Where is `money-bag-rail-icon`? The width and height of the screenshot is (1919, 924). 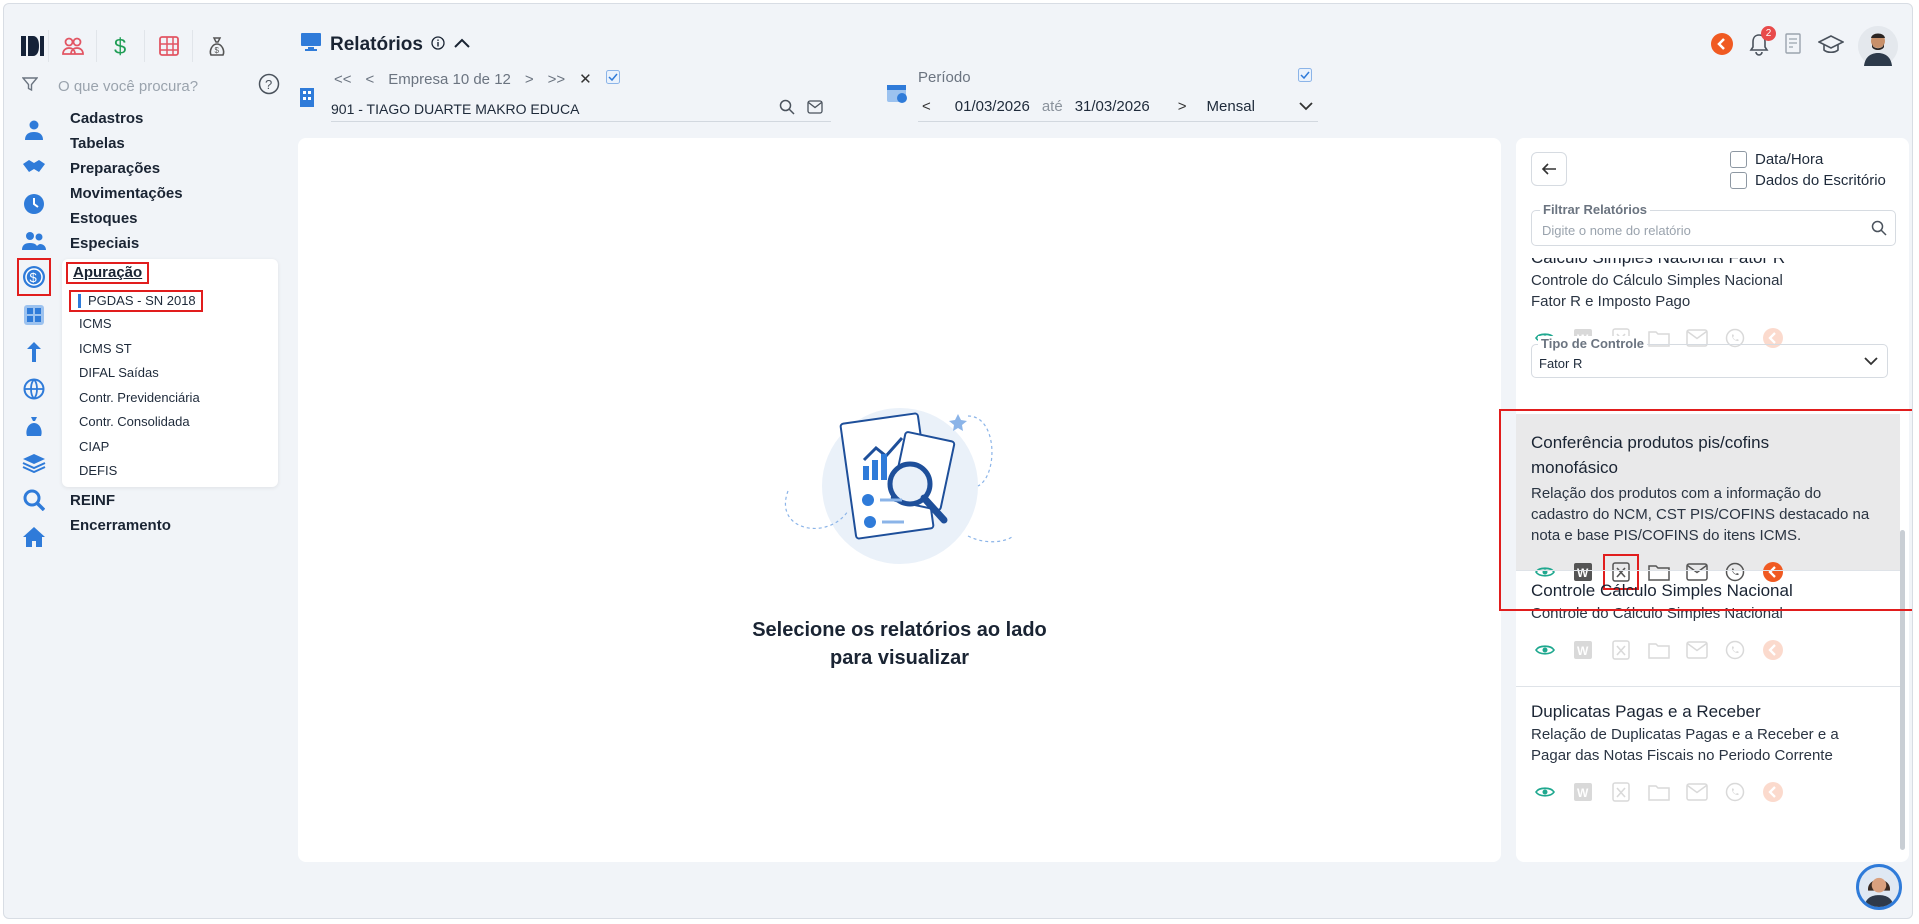
money-bag-rail-icon is located at coordinates (34, 425).